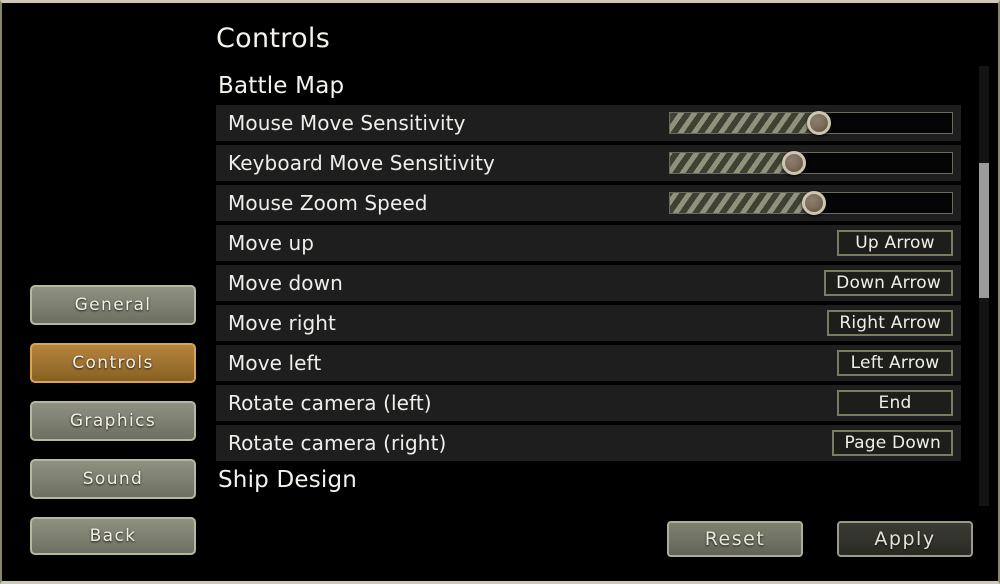  Describe the element at coordinates (337, 443) in the screenshot. I see `setting-label: Rotate camera (right)` at that location.